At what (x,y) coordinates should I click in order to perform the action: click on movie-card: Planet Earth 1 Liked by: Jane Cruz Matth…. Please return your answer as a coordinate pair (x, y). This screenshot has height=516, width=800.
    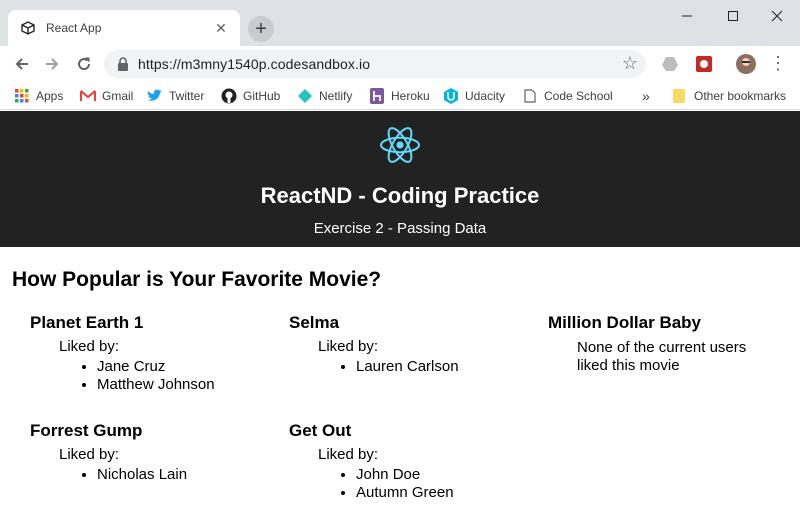
    Looking at the image, I should click on (145, 353).